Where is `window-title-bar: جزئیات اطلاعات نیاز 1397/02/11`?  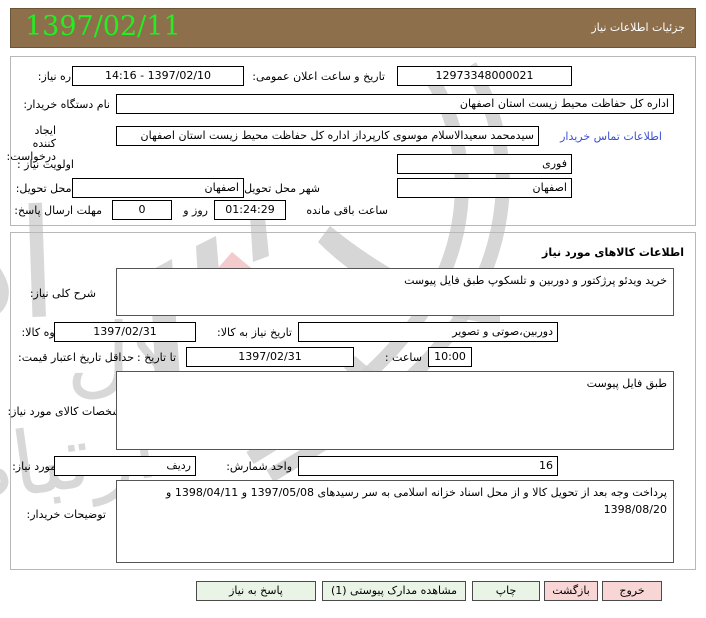 window-title-bar: جزئیات اطلاعات نیاز 1397/02/11 is located at coordinates (353, 28).